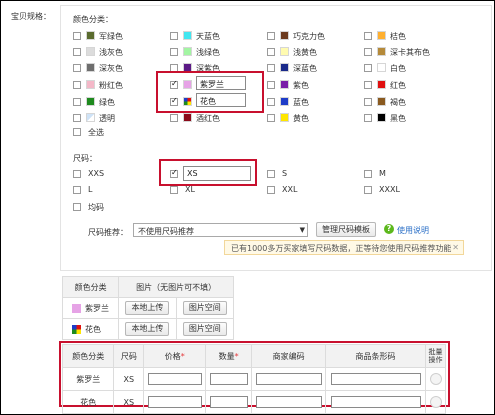  I want to click on size-recommend-select: 不使用尺码推荐 ▼, so click(220, 230).